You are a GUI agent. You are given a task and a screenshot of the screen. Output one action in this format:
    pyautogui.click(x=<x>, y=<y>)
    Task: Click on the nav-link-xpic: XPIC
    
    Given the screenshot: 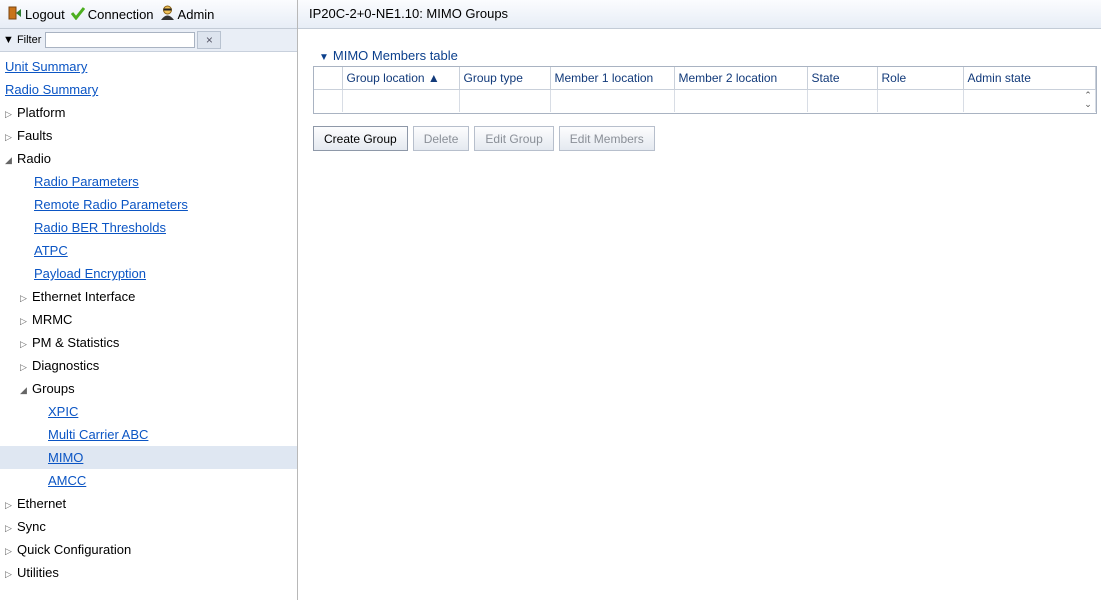 What is the action you would take?
    pyautogui.click(x=148, y=411)
    